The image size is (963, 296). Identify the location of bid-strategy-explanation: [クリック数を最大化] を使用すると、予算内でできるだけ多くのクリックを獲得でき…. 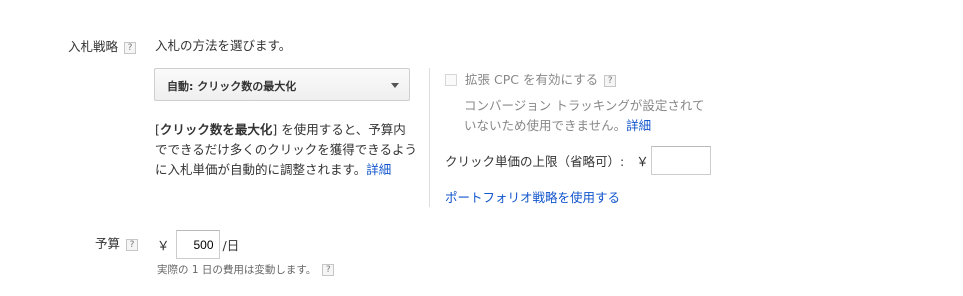
(286, 150).